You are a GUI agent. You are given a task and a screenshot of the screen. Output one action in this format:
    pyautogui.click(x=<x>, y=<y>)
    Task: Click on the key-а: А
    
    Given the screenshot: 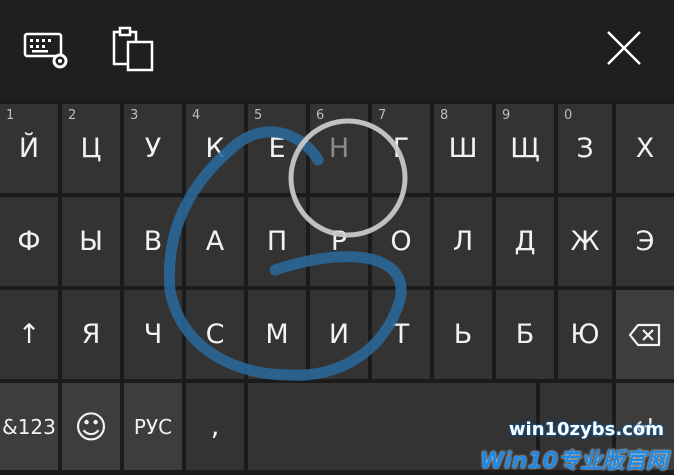 What is the action you would take?
    pyautogui.click(x=215, y=241)
    